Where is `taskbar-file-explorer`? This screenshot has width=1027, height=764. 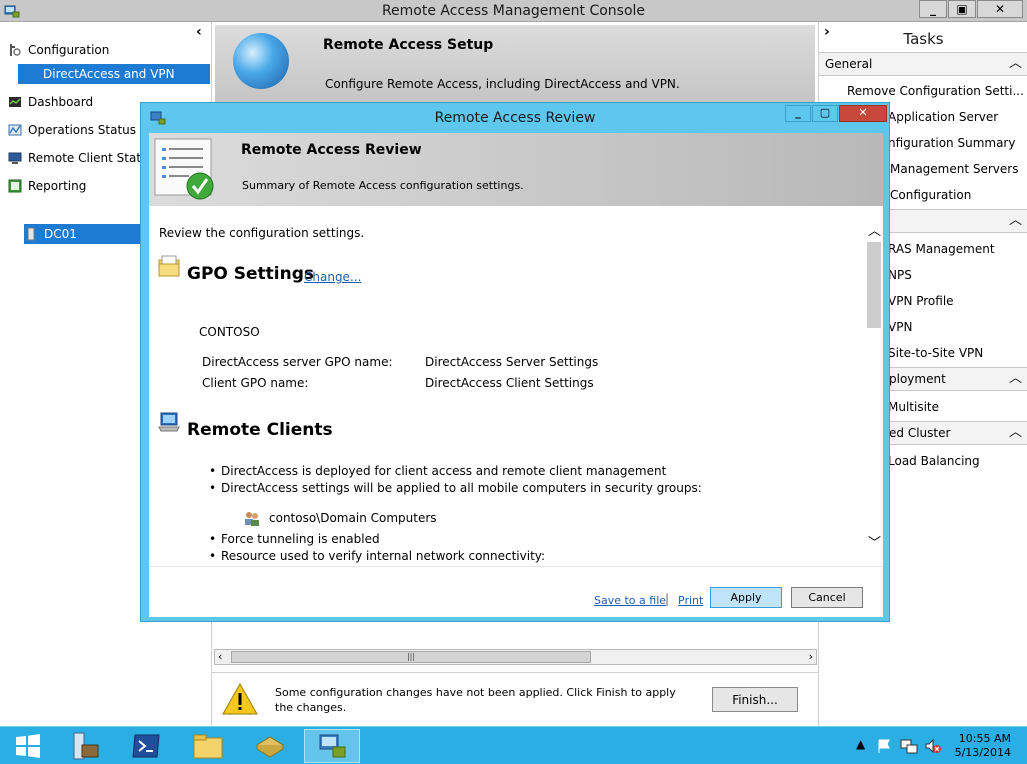
taskbar-file-explorer is located at coordinates (208, 746).